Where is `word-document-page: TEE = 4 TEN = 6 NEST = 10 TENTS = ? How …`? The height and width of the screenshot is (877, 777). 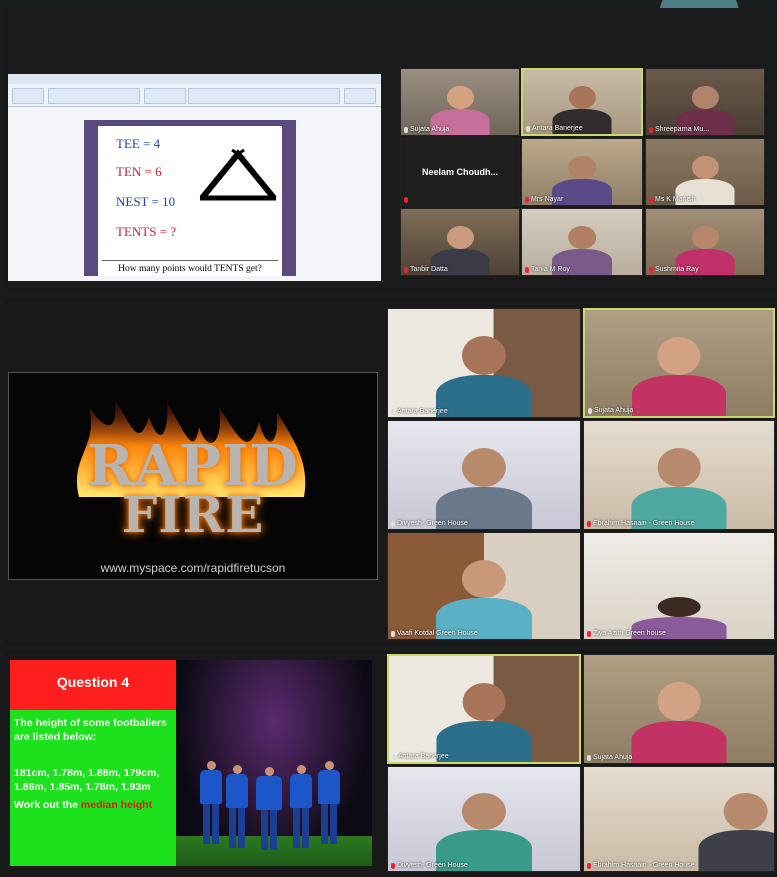
word-document-page: TEE = 4 TEN = 6 NEST = 10 TENTS = ? How … is located at coordinates (190, 198).